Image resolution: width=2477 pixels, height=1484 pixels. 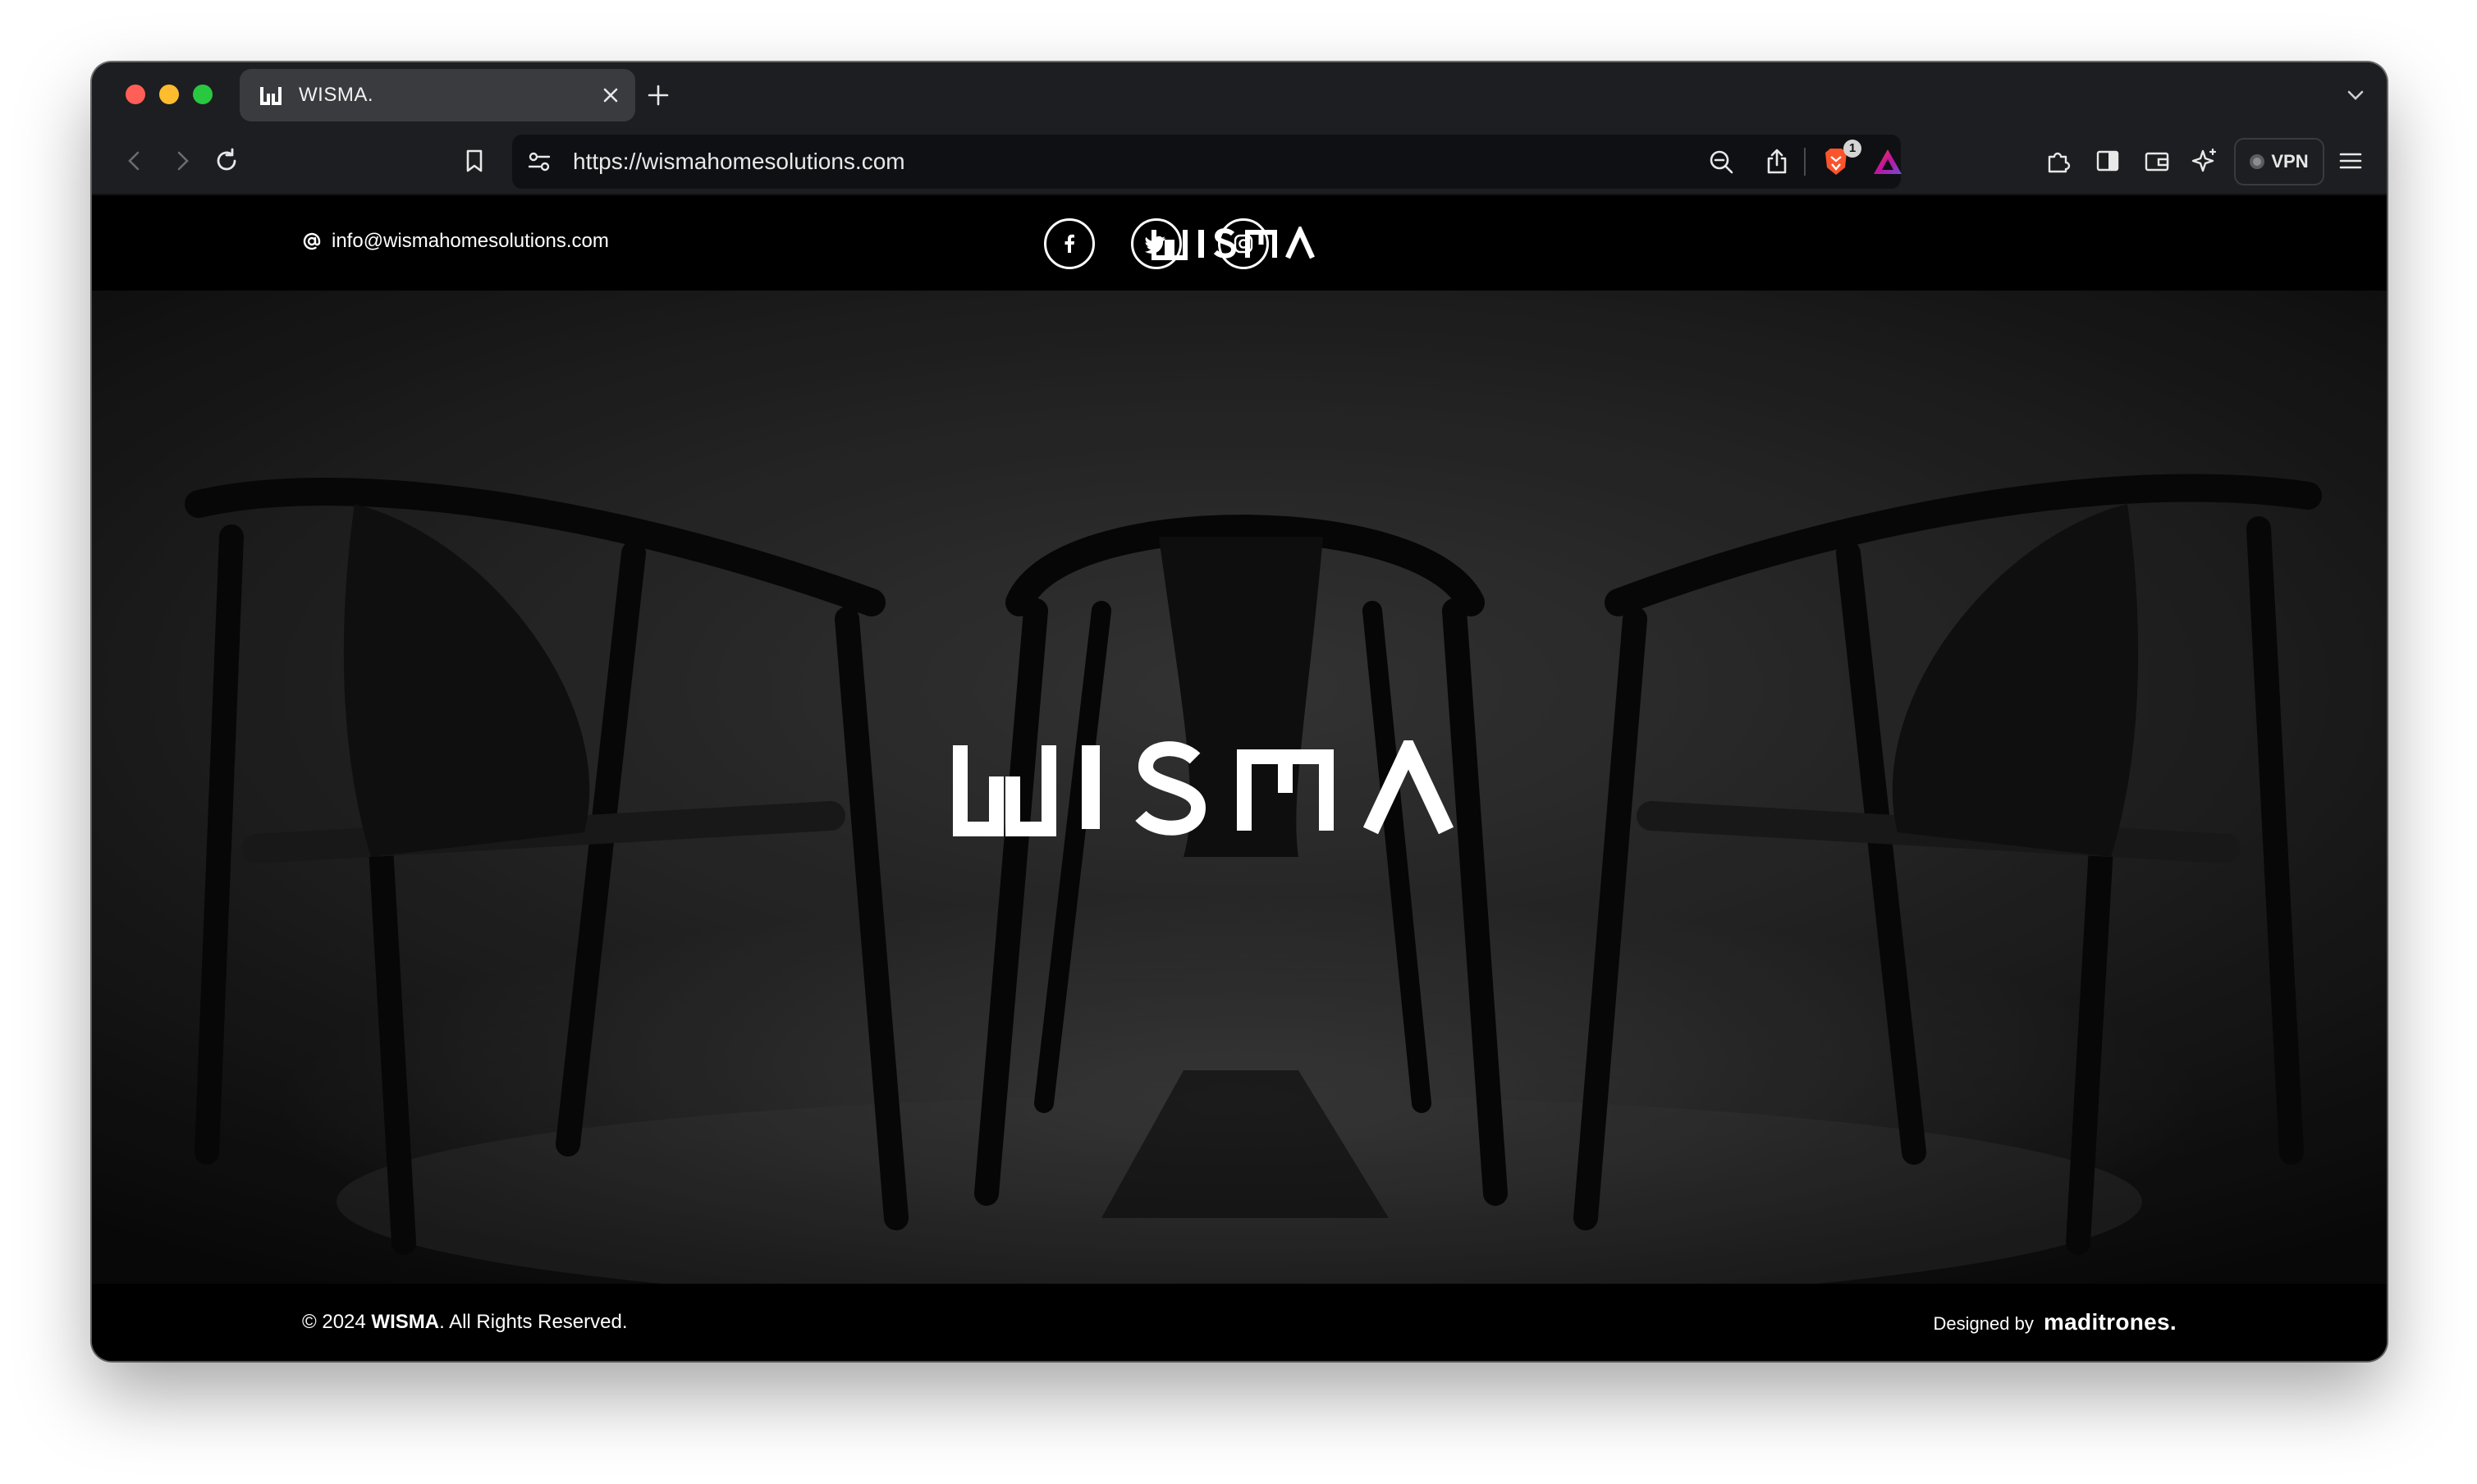 I want to click on brave-rewards-icon, so click(x=1887, y=161).